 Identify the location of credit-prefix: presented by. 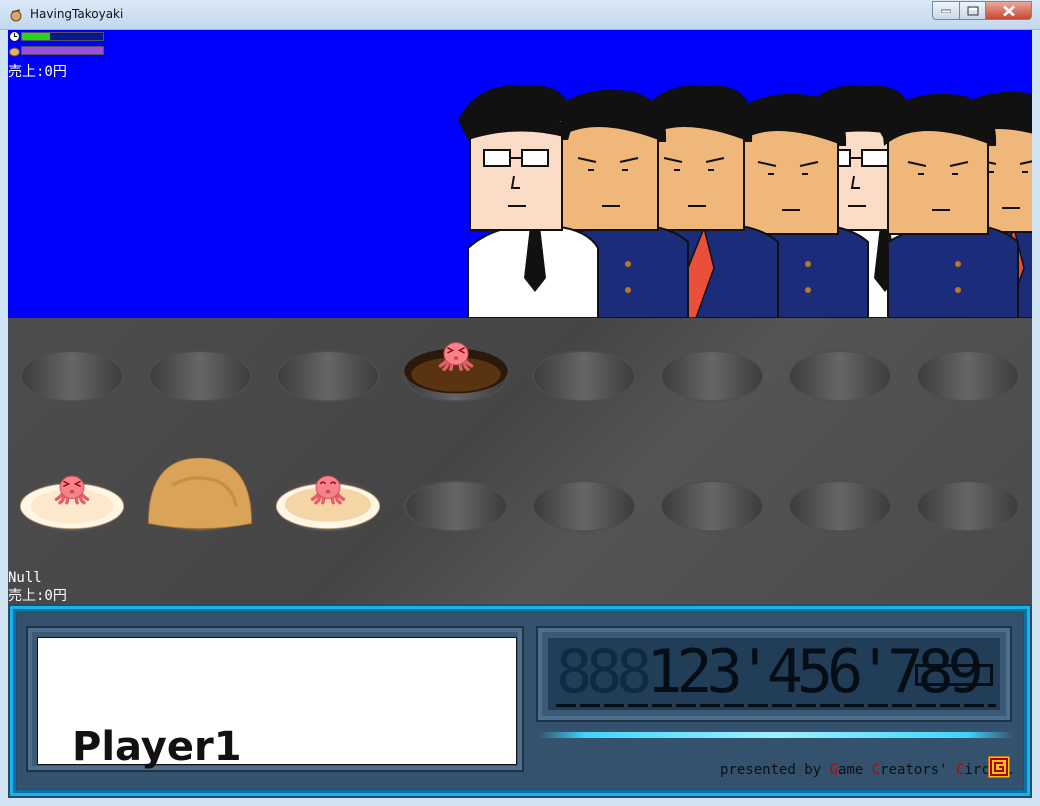
(775, 770).